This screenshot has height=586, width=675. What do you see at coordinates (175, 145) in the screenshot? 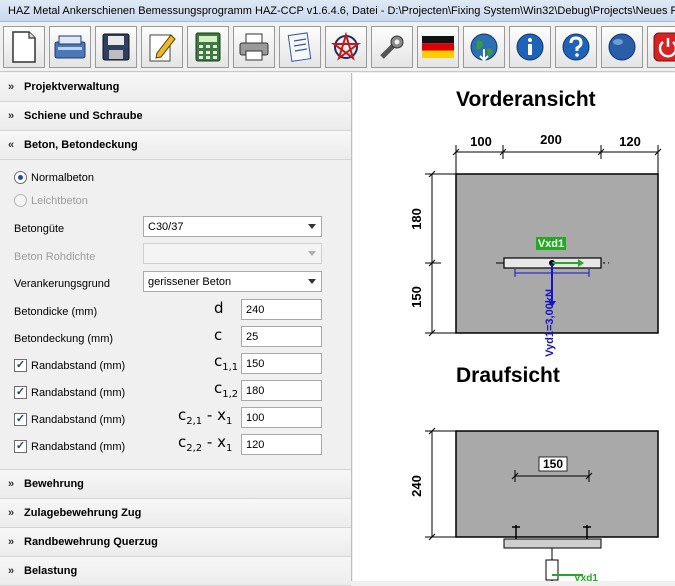
I see `section-beton: « Beton, Betondeckung` at bounding box center [175, 145].